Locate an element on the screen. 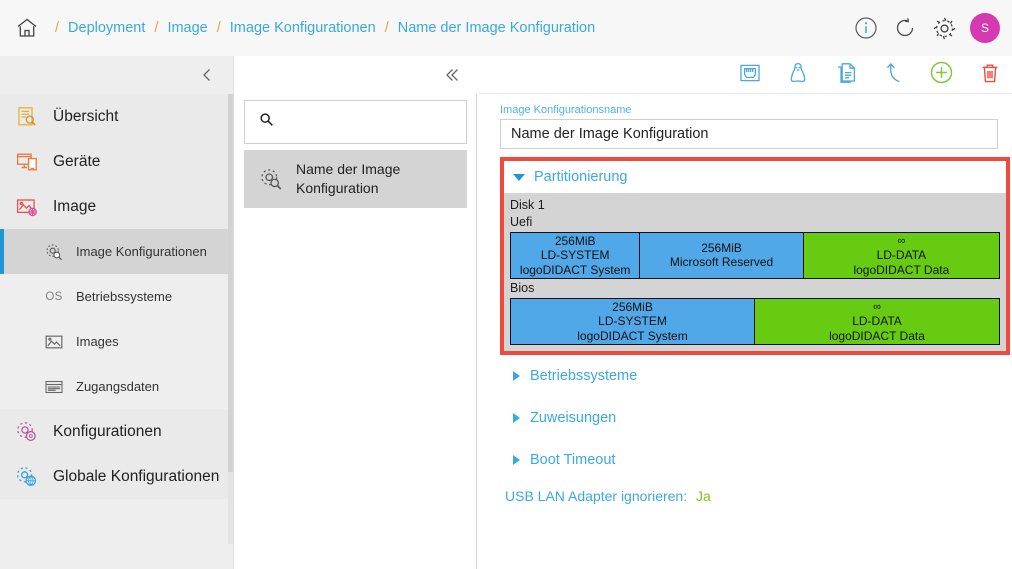  sidebar-item-label: Konfigurationen is located at coordinates (107, 431).